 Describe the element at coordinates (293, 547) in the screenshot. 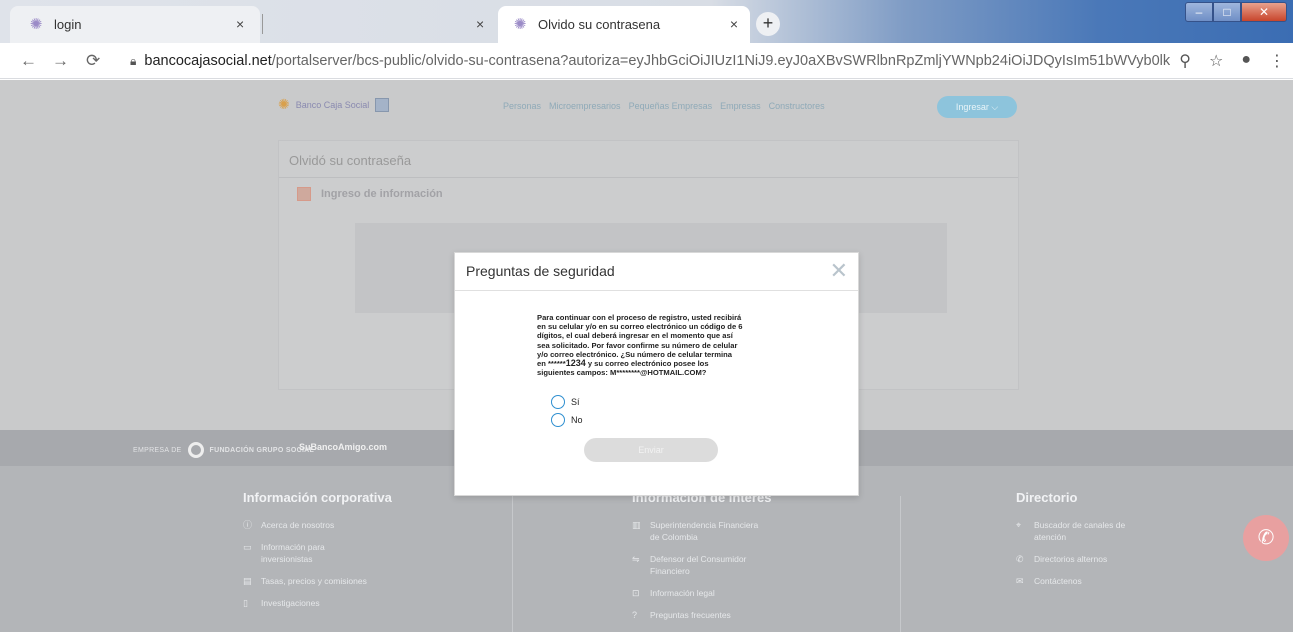

I see `footer-link-line: Información para` at that location.